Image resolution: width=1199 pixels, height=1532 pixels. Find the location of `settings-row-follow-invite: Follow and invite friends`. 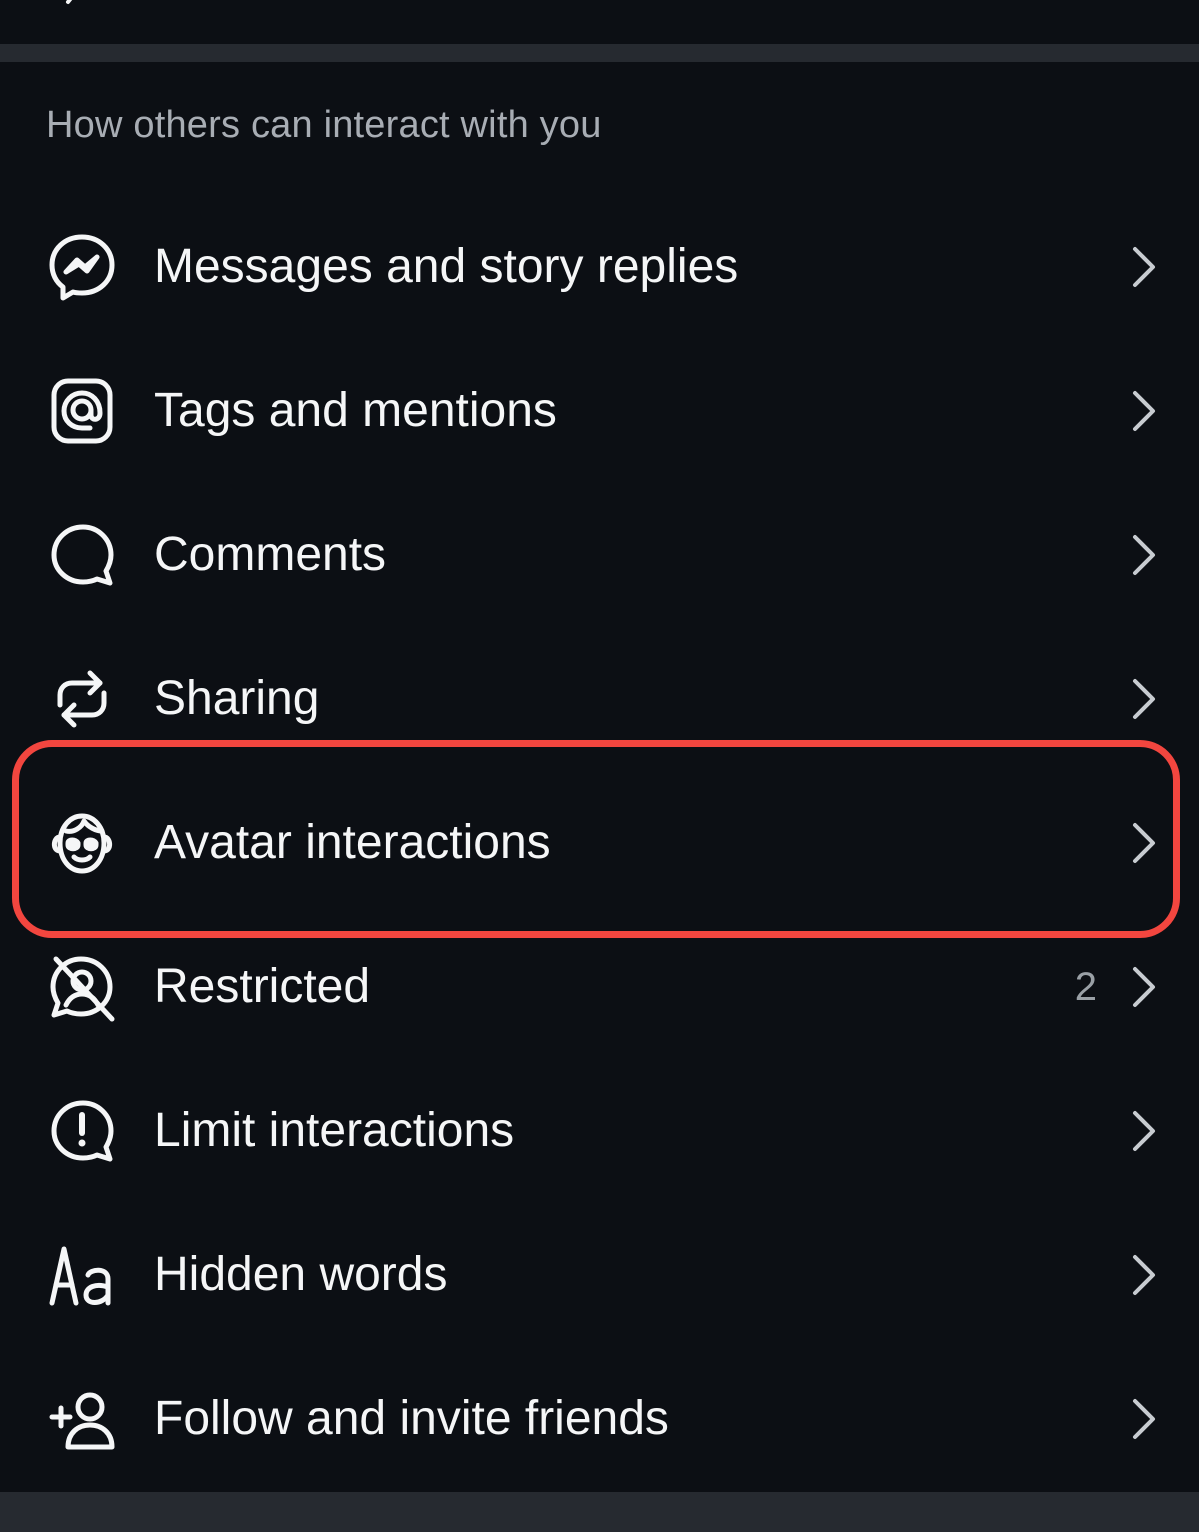

settings-row-follow-invite: Follow and invite friends is located at coordinates (599, 1419).